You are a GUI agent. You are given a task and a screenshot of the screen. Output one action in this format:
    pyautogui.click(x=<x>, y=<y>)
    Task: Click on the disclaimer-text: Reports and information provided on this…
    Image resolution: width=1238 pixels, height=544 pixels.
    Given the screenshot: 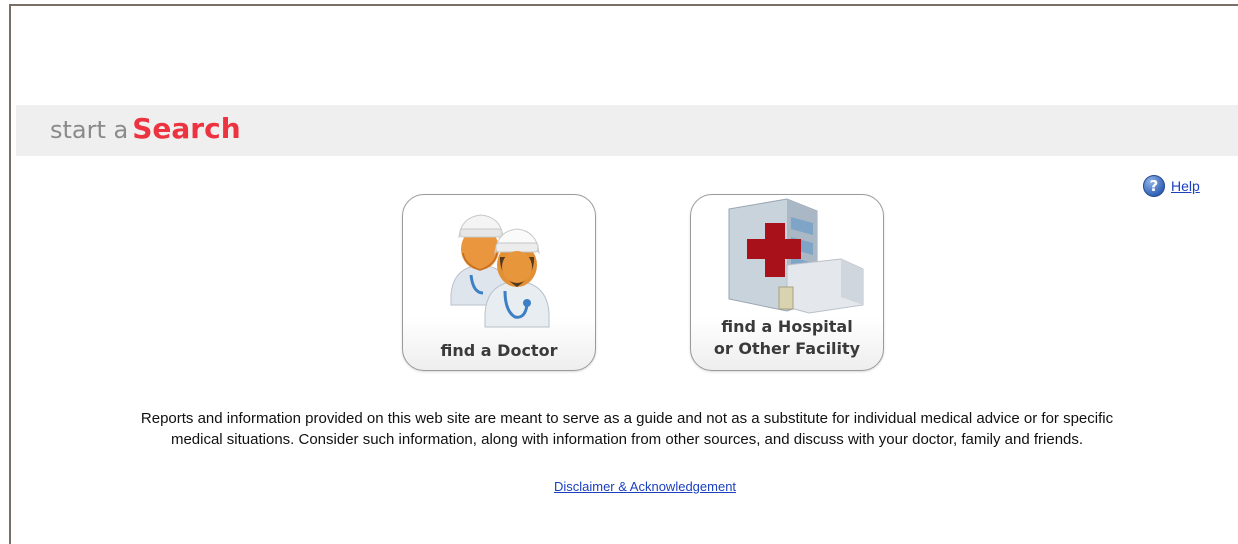 What is the action you would take?
    pyautogui.click(x=627, y=429)
    